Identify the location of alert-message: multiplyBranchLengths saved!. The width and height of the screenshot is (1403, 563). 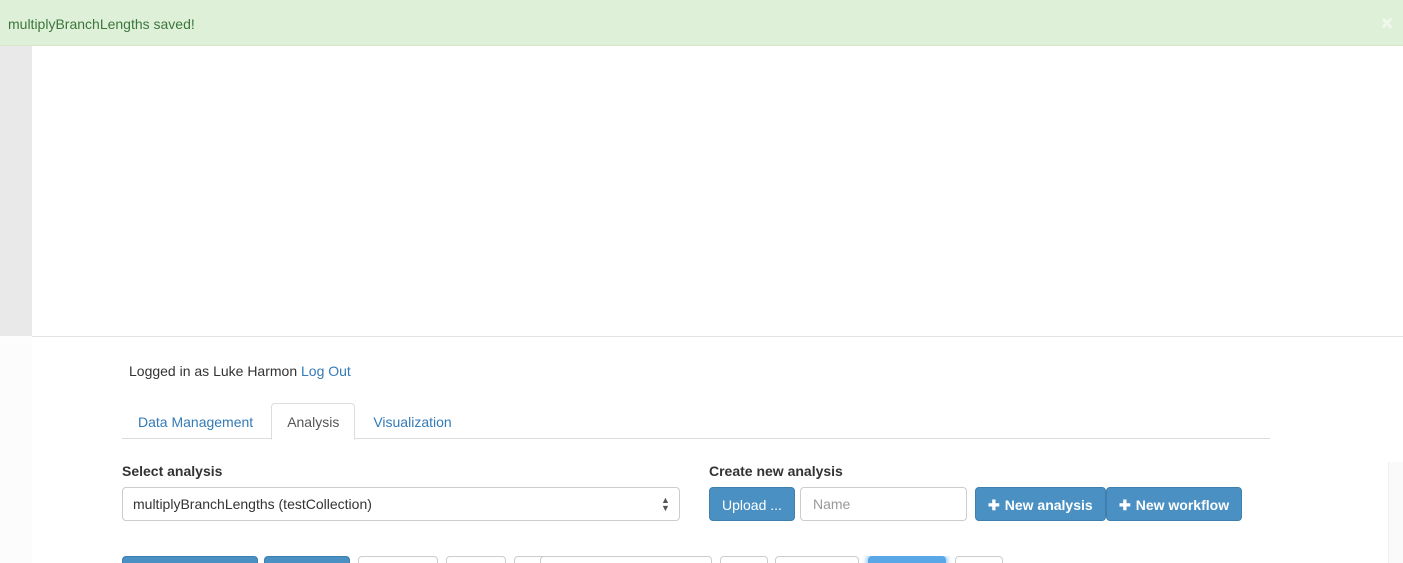
(101, 24).